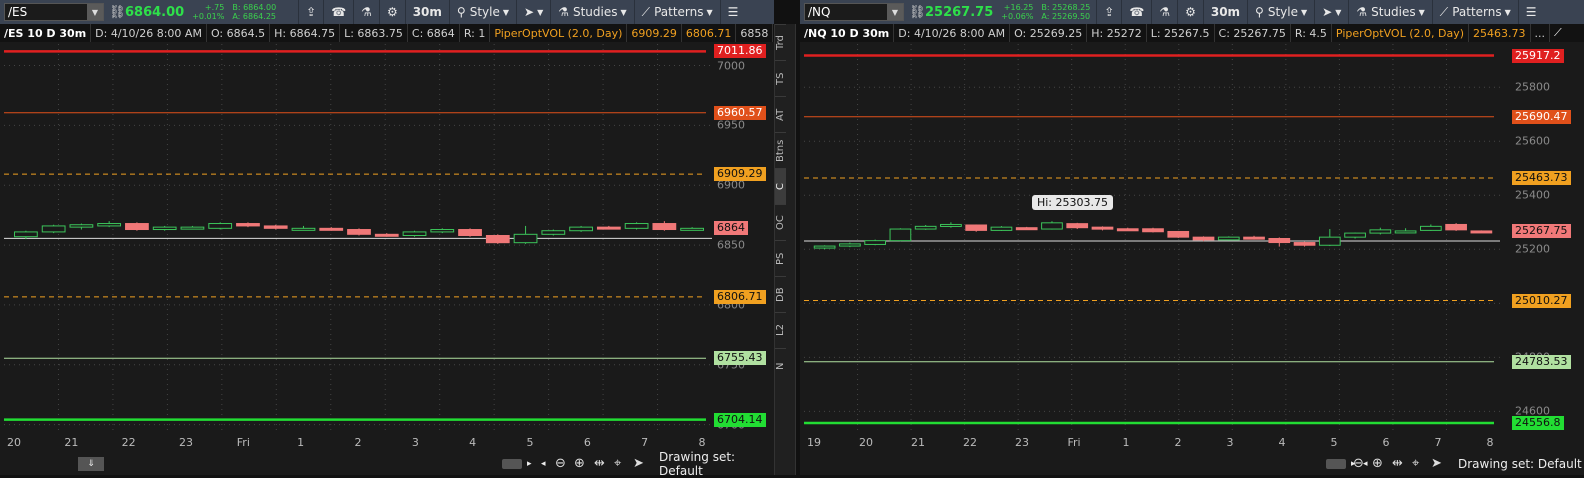 The width and height of the screenshot is (1584, 478). I want to click on bid-value: B: 25268.25, so click(1066, 7).